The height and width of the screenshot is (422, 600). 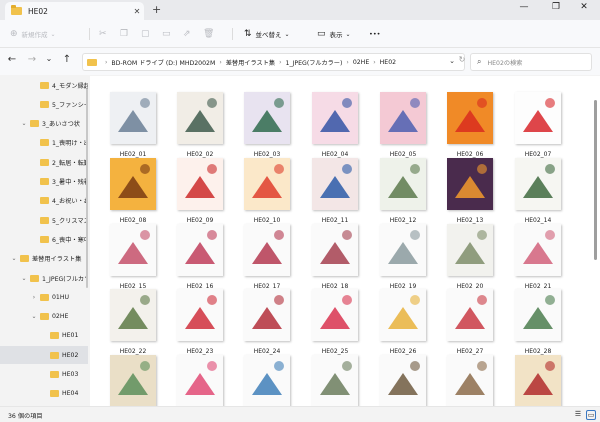 What do you see at coordinates (538, 126) in the screenshot?
I see `file-item: HE02_07` at bounding box center [538, 126].